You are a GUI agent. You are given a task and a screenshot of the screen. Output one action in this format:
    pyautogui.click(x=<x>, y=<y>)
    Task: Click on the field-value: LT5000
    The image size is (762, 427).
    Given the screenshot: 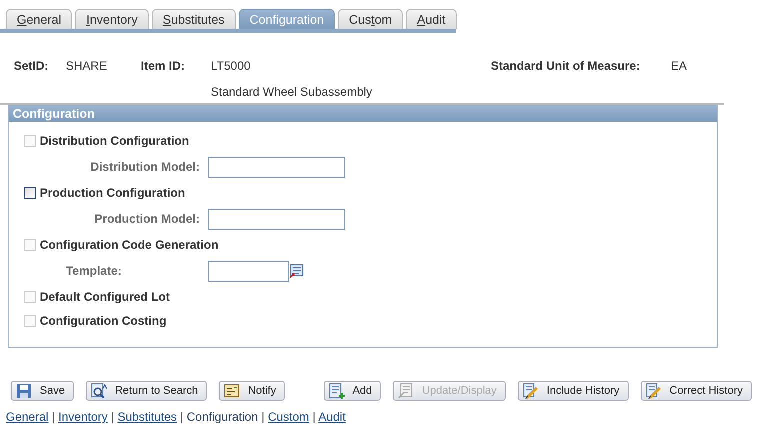 What is the action you would take?
    pyautogui.click(x=231, y=66)
    